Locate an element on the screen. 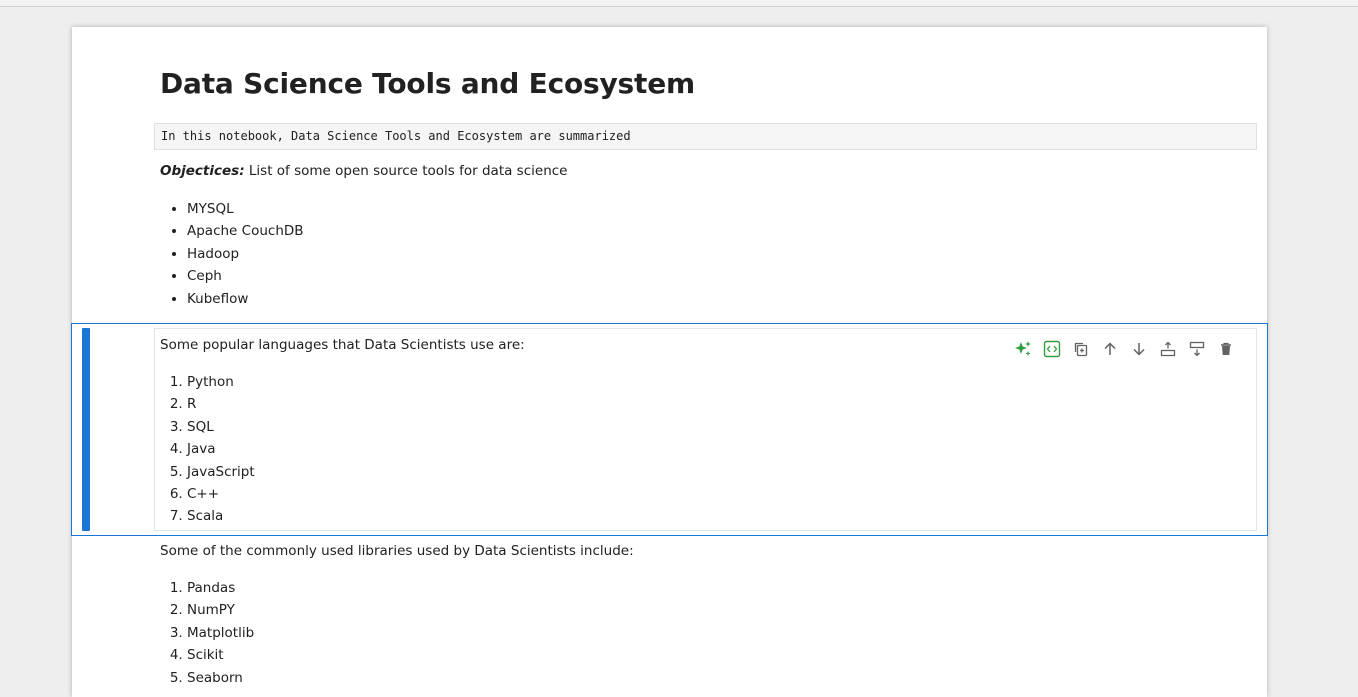 This screenshot has height=697, width=1358. insert-above-icon is located at coordinates (1167, 349).